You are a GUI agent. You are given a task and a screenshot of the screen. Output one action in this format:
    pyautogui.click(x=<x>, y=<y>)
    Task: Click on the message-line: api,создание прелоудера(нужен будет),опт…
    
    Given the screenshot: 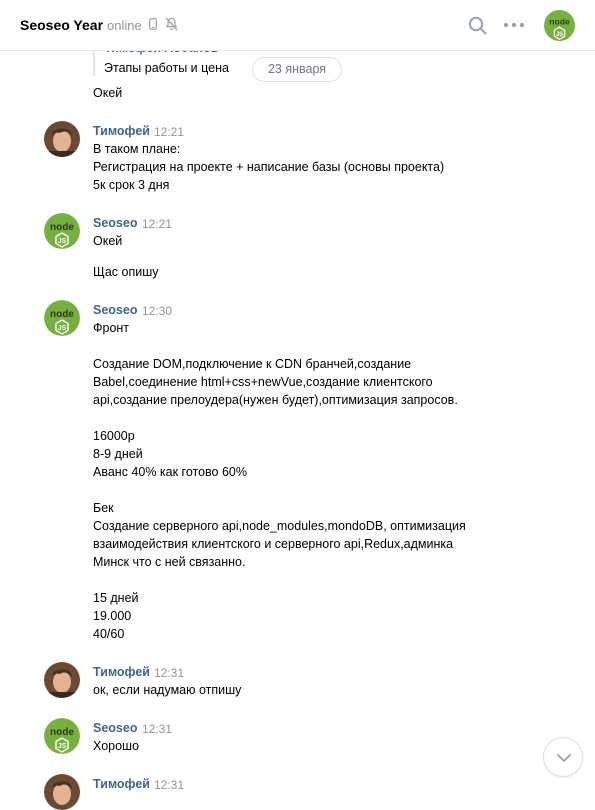 What is the action you would take?
    pyautogui.click(x=275, y=400)
    